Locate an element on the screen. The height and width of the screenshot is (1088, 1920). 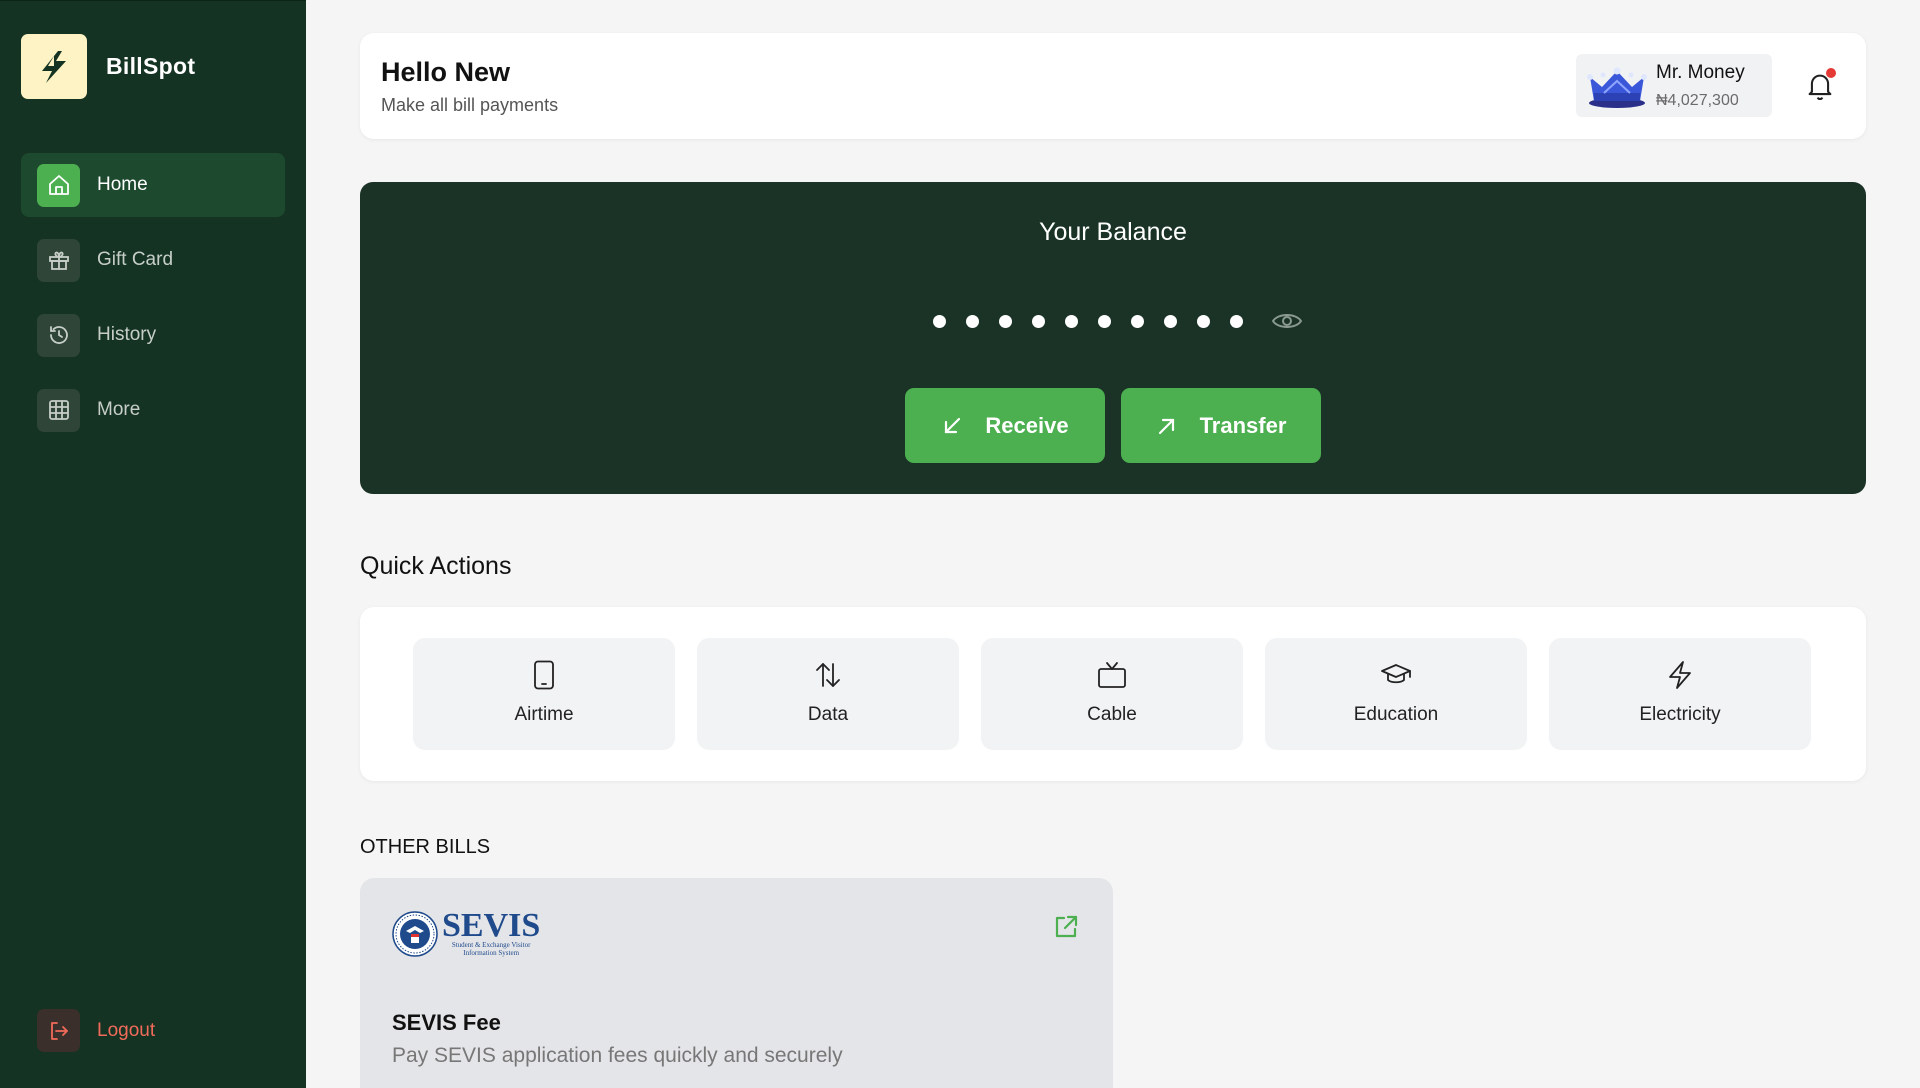
user-balance: ₦4,027,300 is located at coordinates (1697, 100).